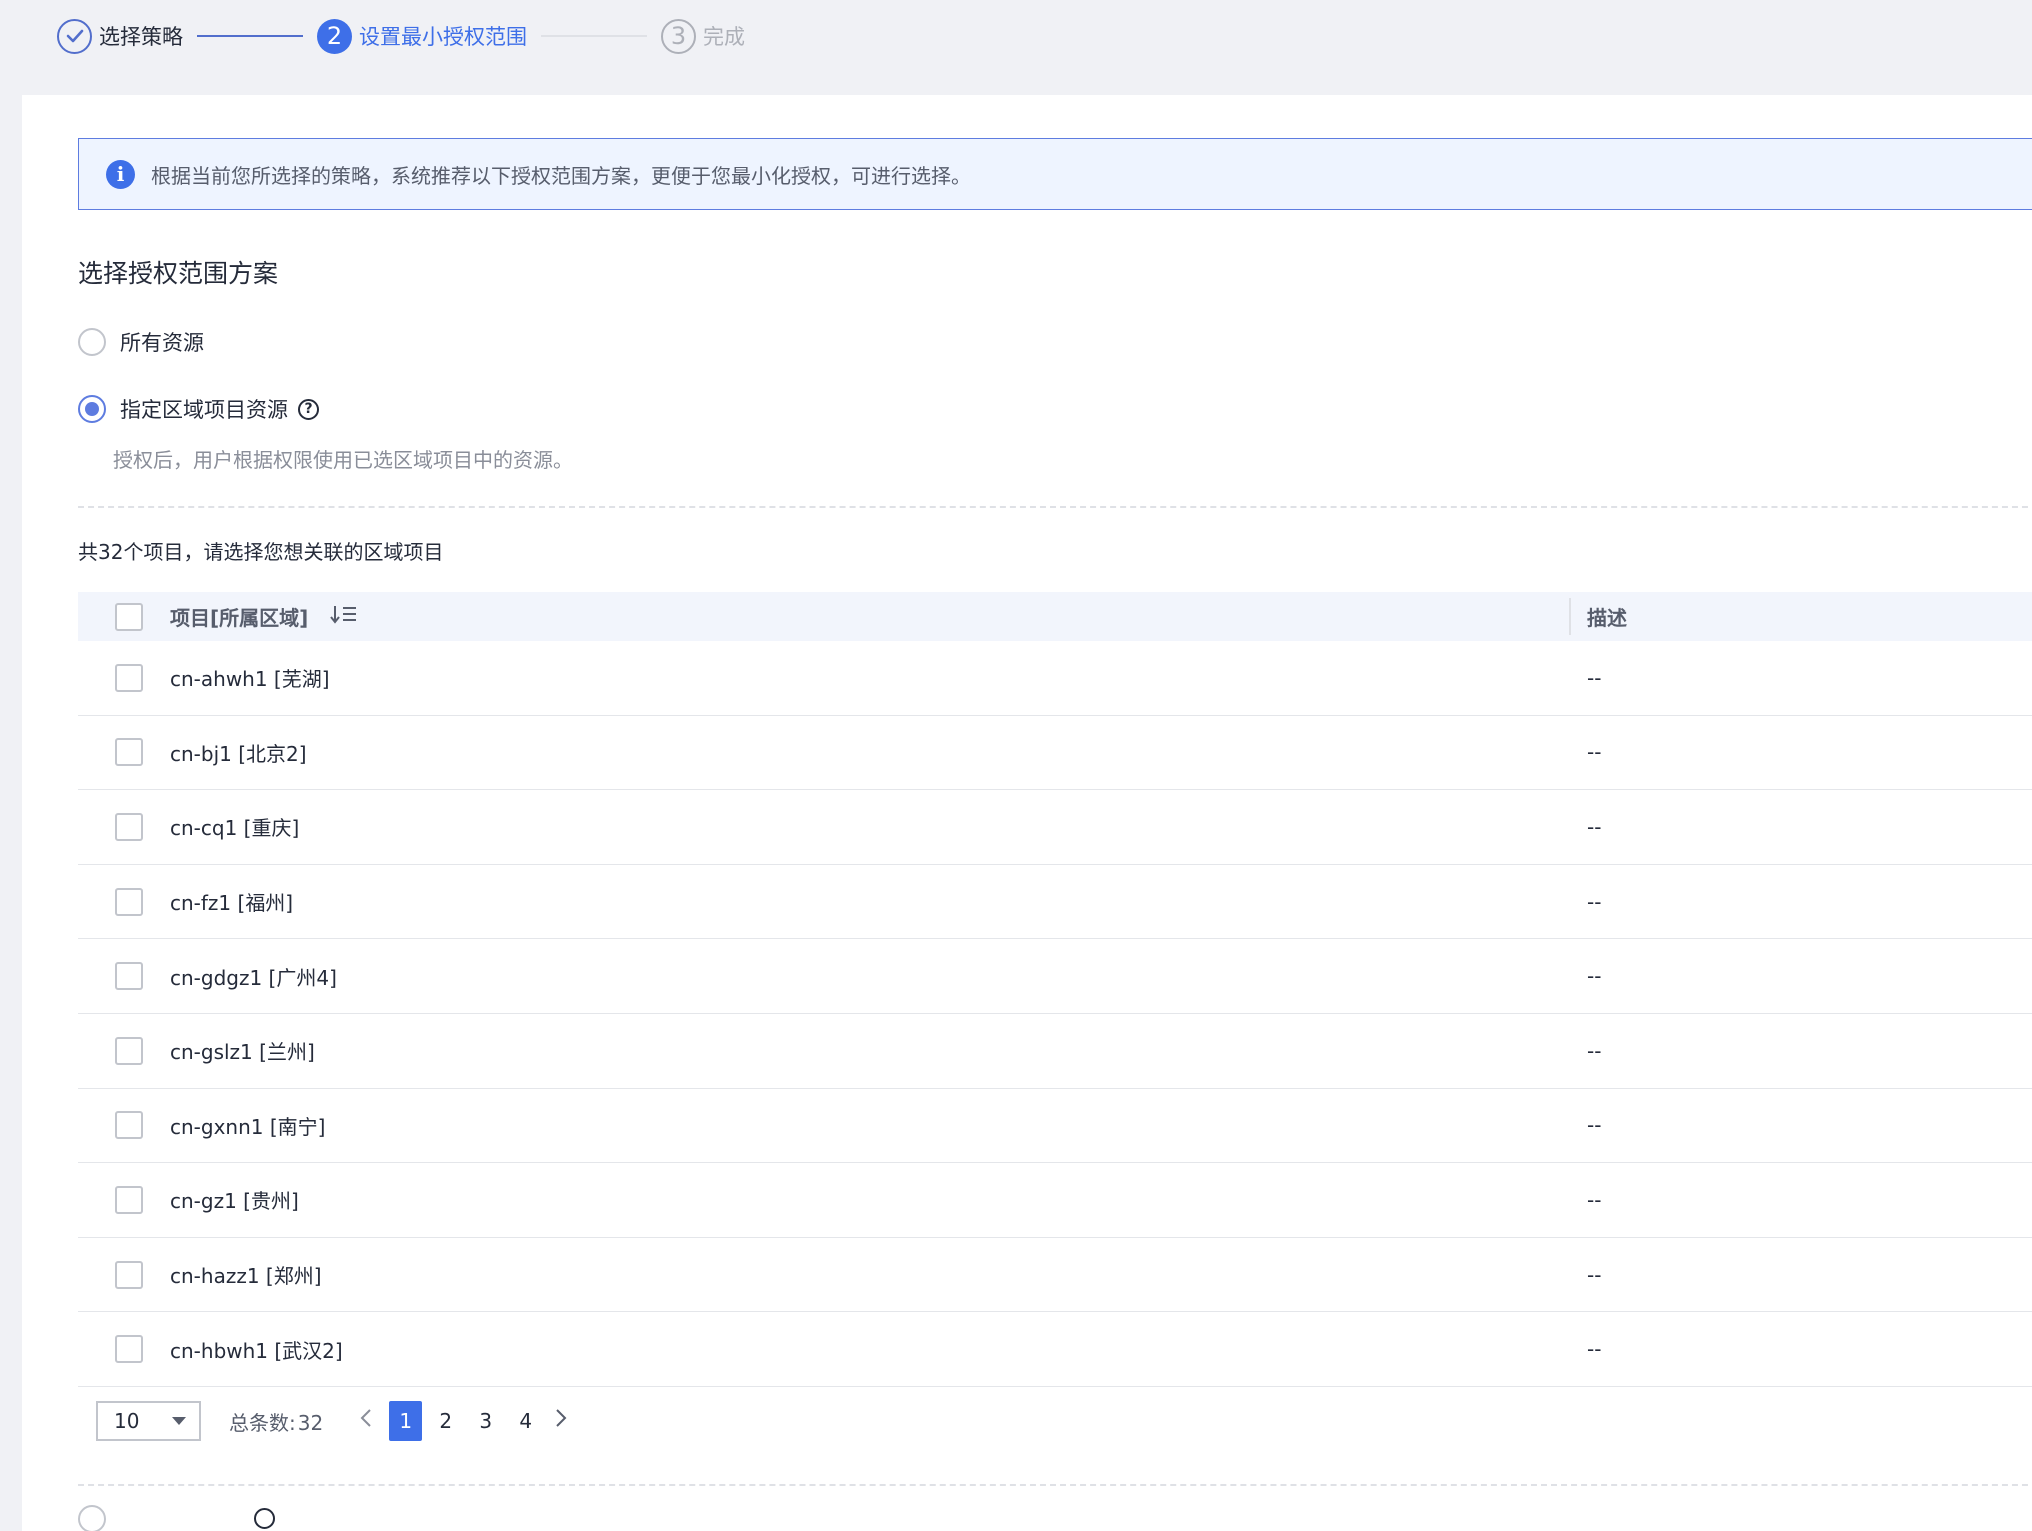 Image resolution: width=2032 pixels, height=1531 pixels. What do you see at coordinates (242, 1052) in the screenshot?
I see `row-project: cn-gslz1 [兰州]` at bounding box center [242, 1052].